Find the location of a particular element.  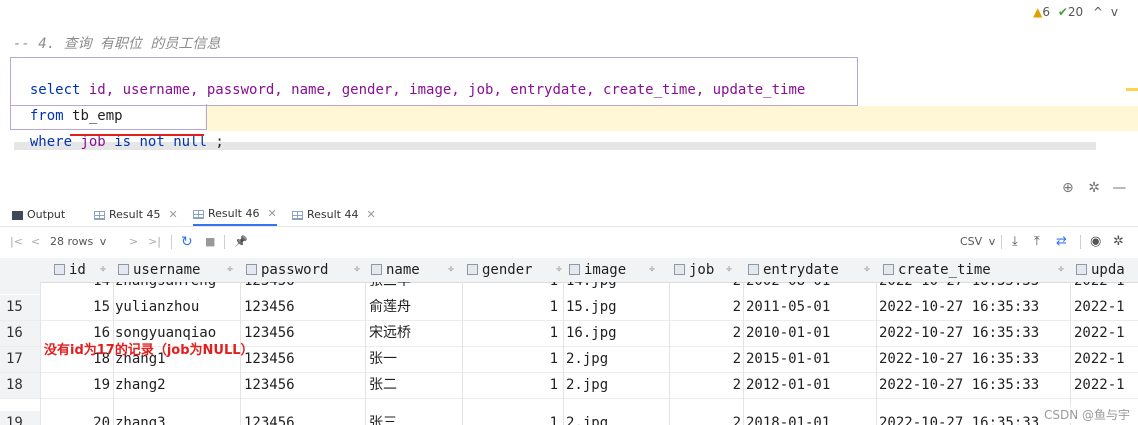

cell-entrydate: 2011-05-01 is located at coordinates (788, 307).